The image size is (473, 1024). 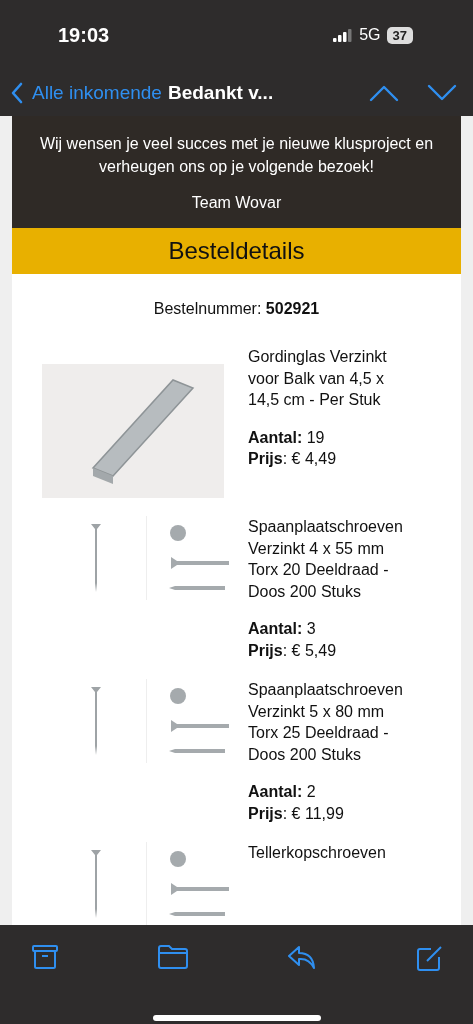 What do you see at coordinates (318, 378) in the screenshot?
I see `product-name: Gordinglas Verzinkt voor Balk van 4,5 x 14,5 cm - Per Stuk` at bounding box center [318, 378].